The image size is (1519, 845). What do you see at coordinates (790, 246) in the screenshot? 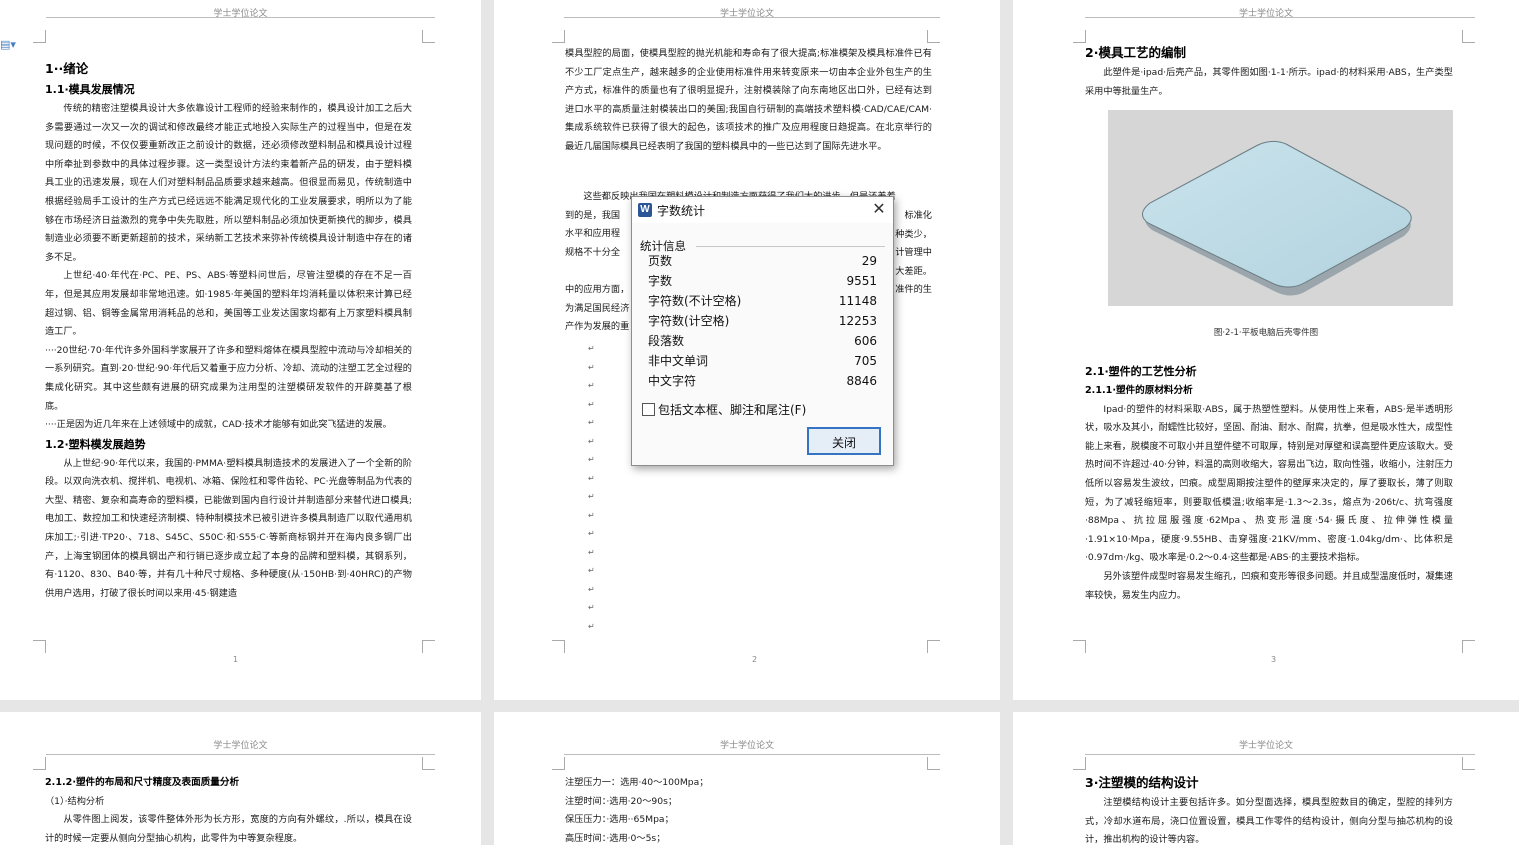
I see `group-divider` at bounding box center [790, 246].